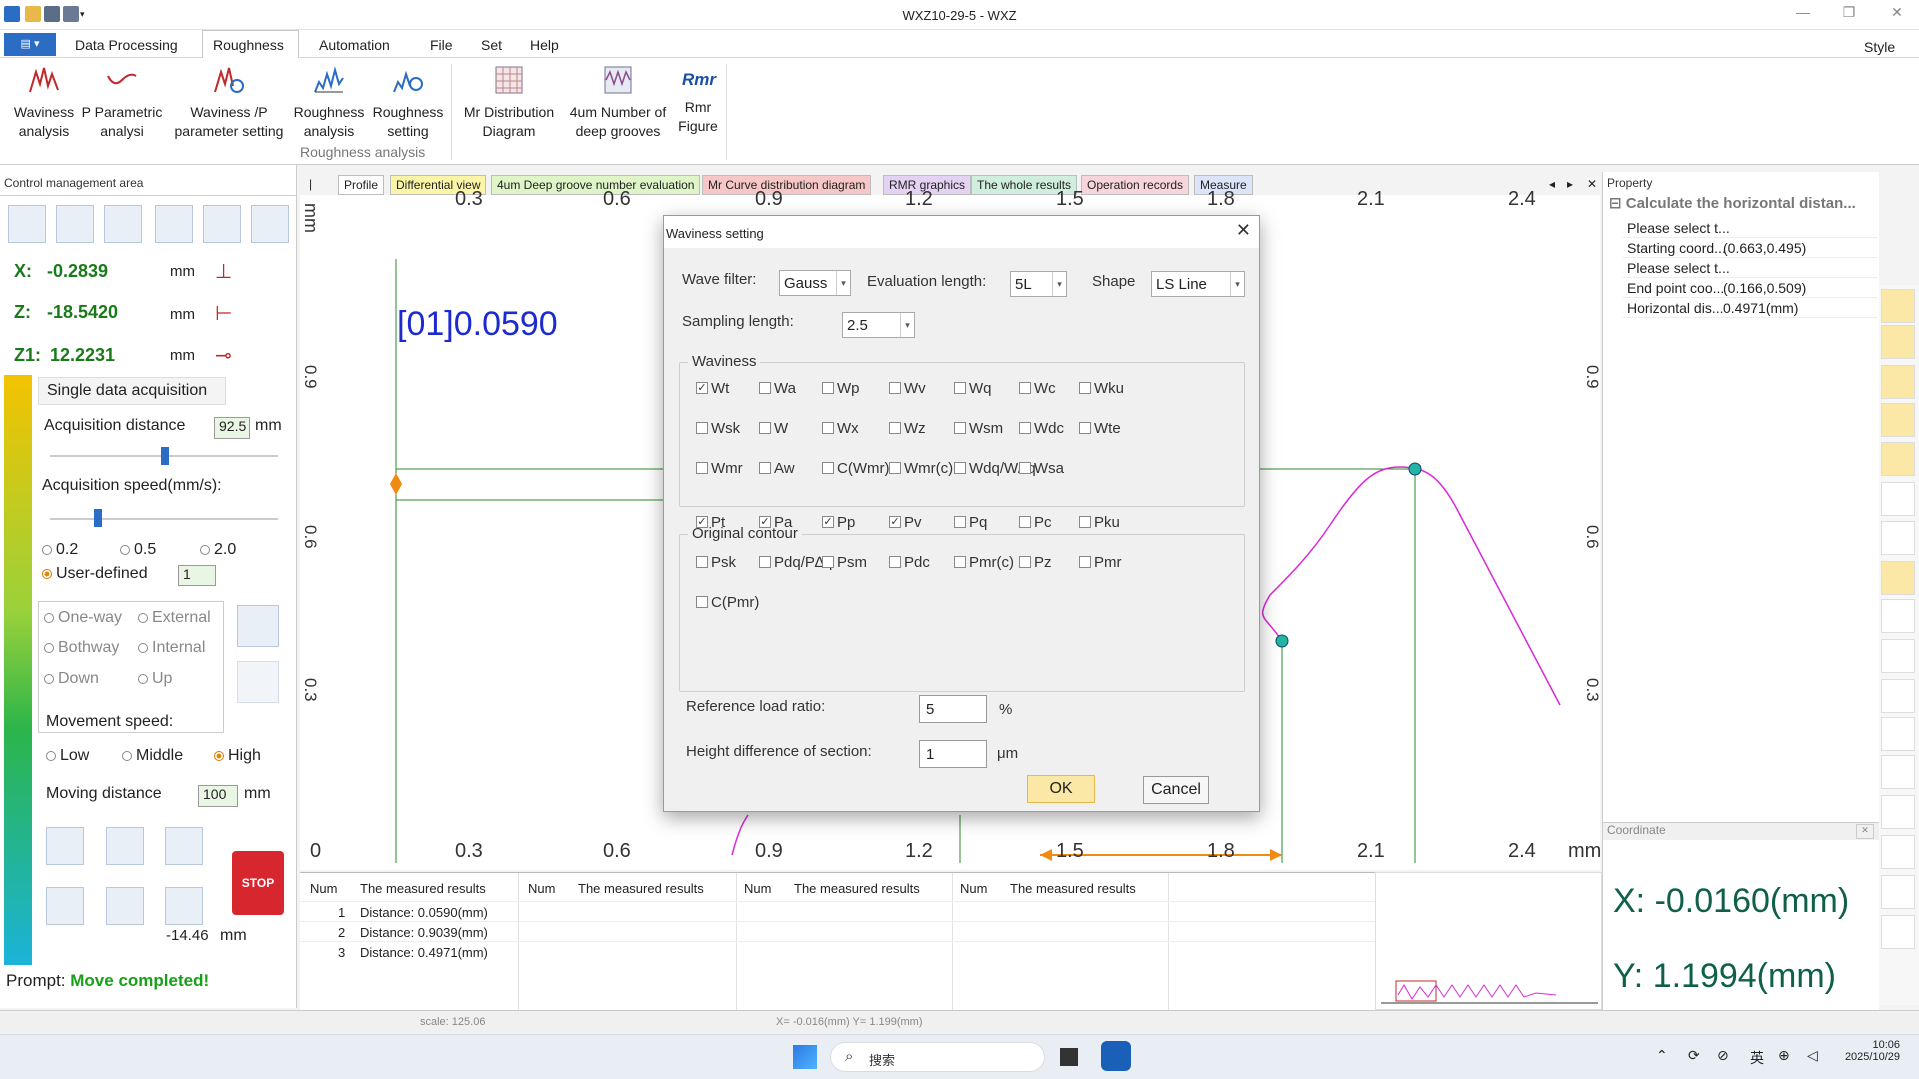  What do you see at coordinates (716, 562) in the screenshot?
I see `contour-checkbox: Psk` at bounding box center [716, 562].